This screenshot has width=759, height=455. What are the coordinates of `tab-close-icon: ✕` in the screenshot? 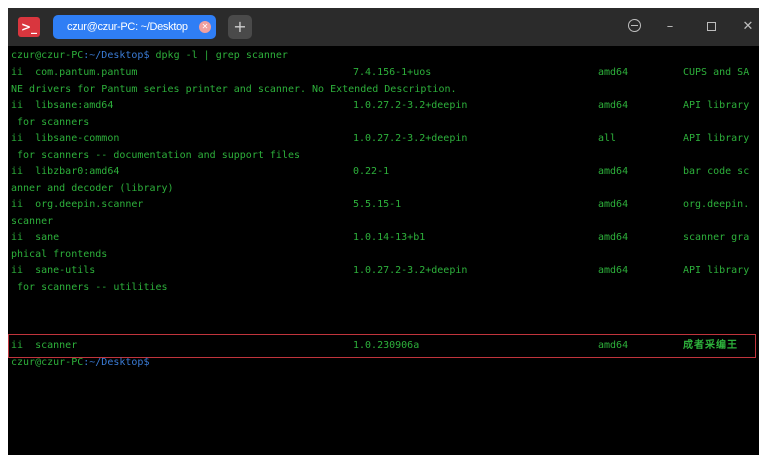 It's located at (205, 27).